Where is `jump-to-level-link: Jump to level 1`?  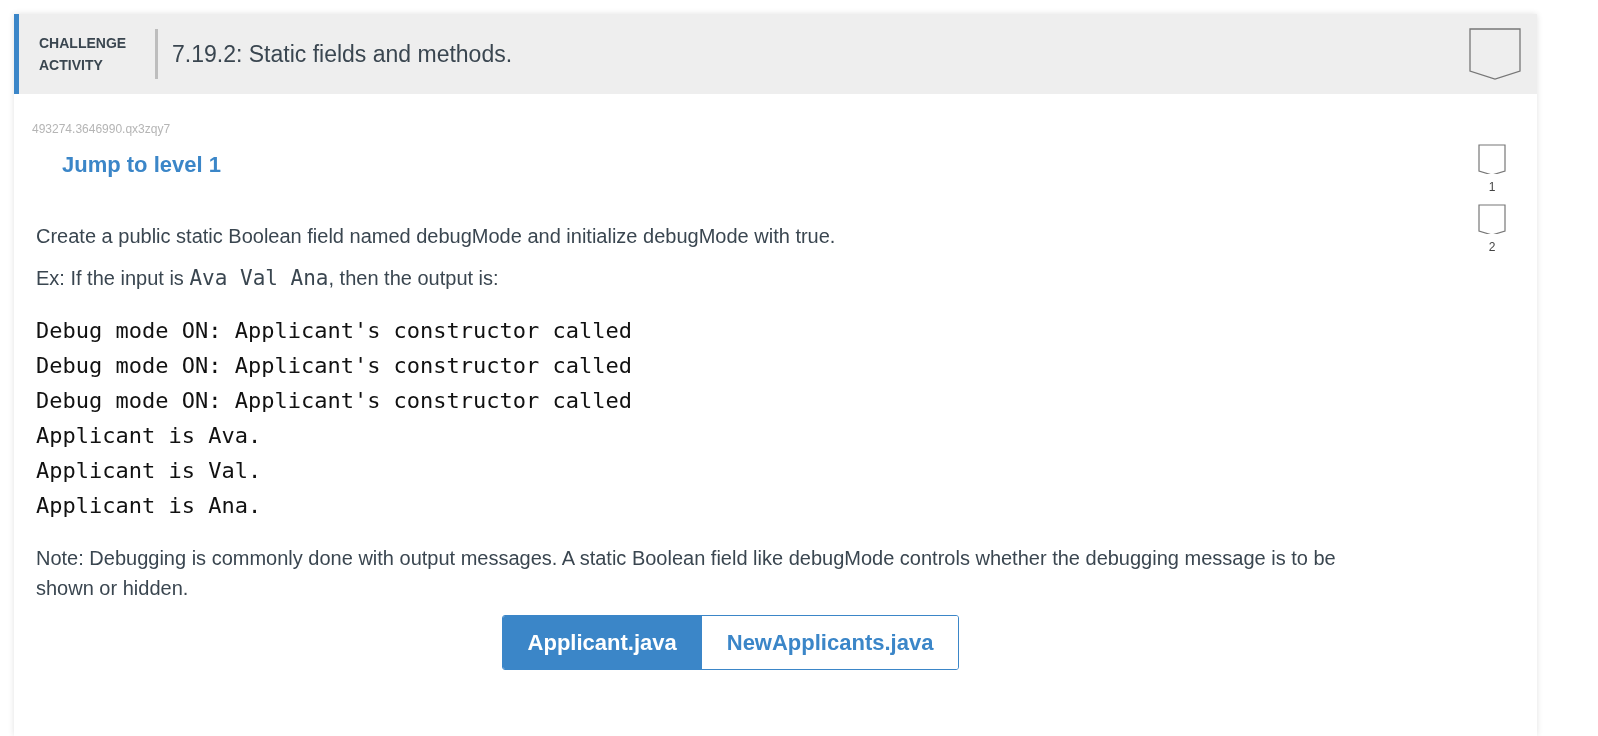 jump-to-level-link: Jump to level 1 is located at coordinates (117, 159).